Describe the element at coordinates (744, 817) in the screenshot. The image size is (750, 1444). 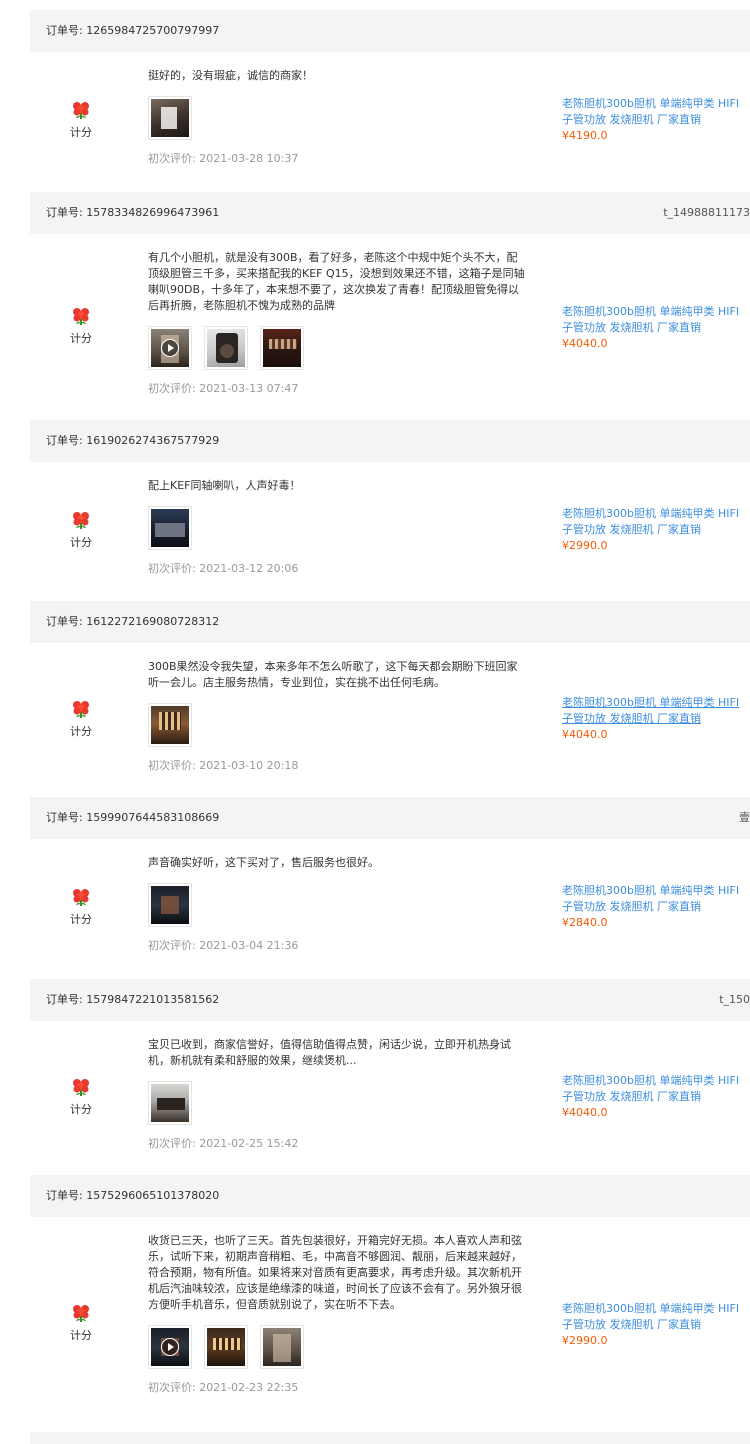
I see `buyer-name: 壹` at that location.